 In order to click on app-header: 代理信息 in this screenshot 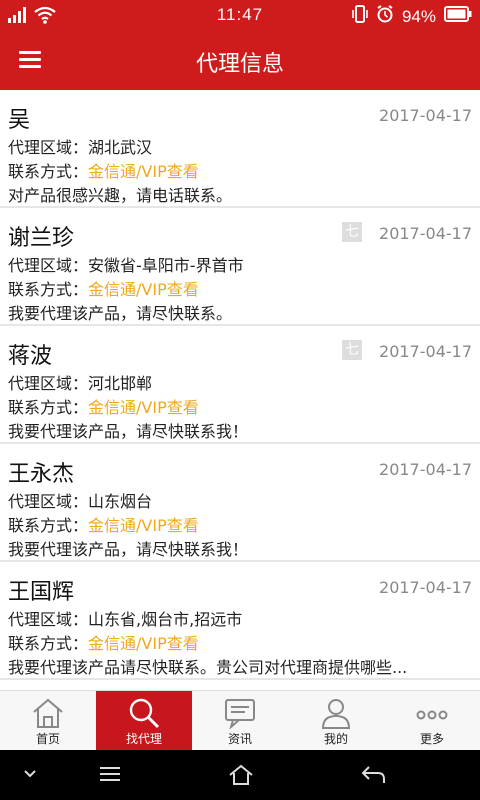, I will do `click(240, 61)`.